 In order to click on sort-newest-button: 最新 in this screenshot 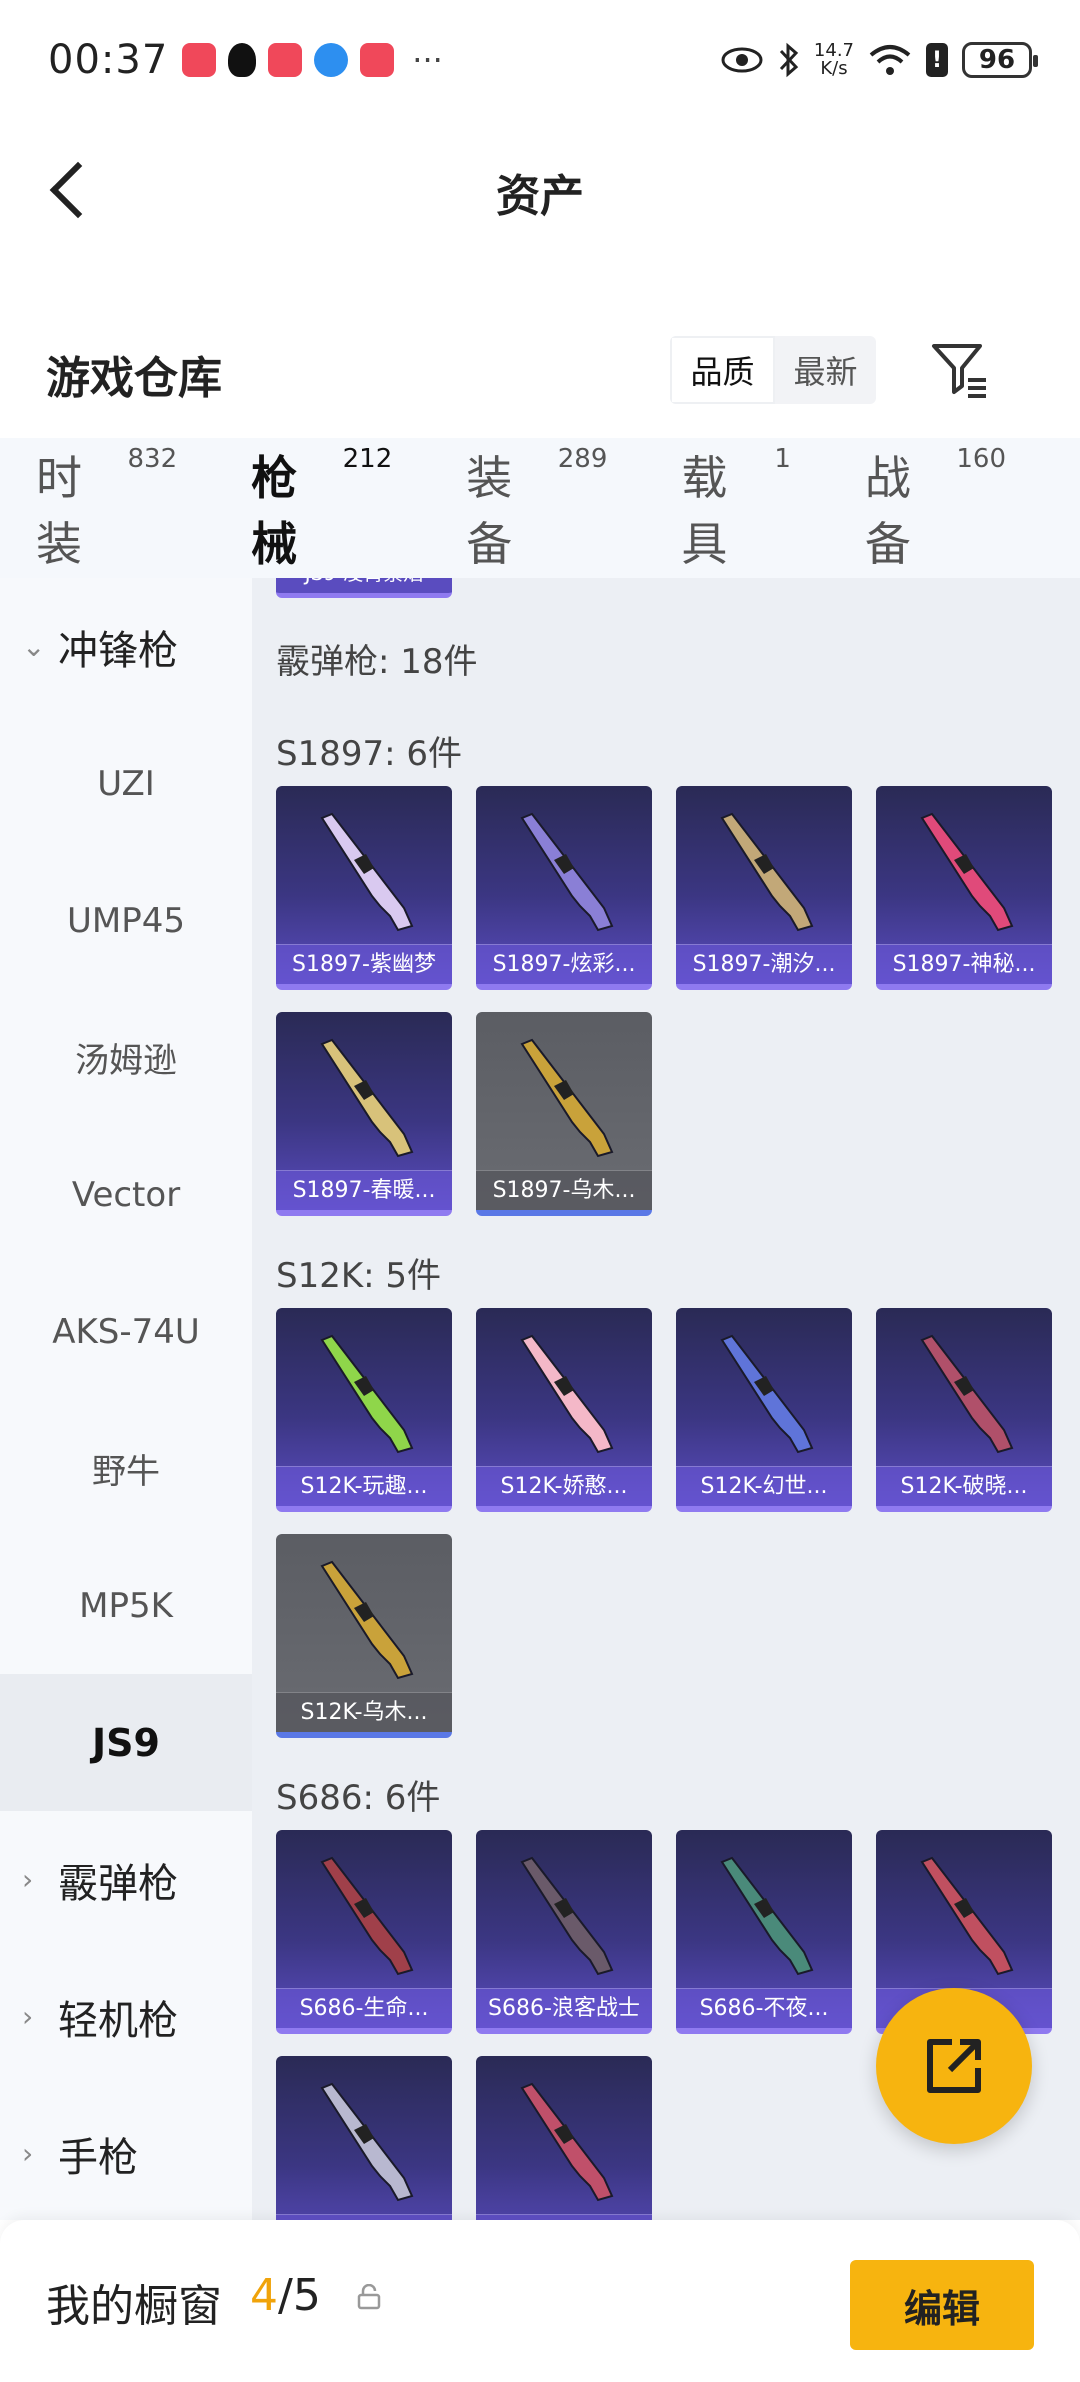, I will do `click(825, 370)`.